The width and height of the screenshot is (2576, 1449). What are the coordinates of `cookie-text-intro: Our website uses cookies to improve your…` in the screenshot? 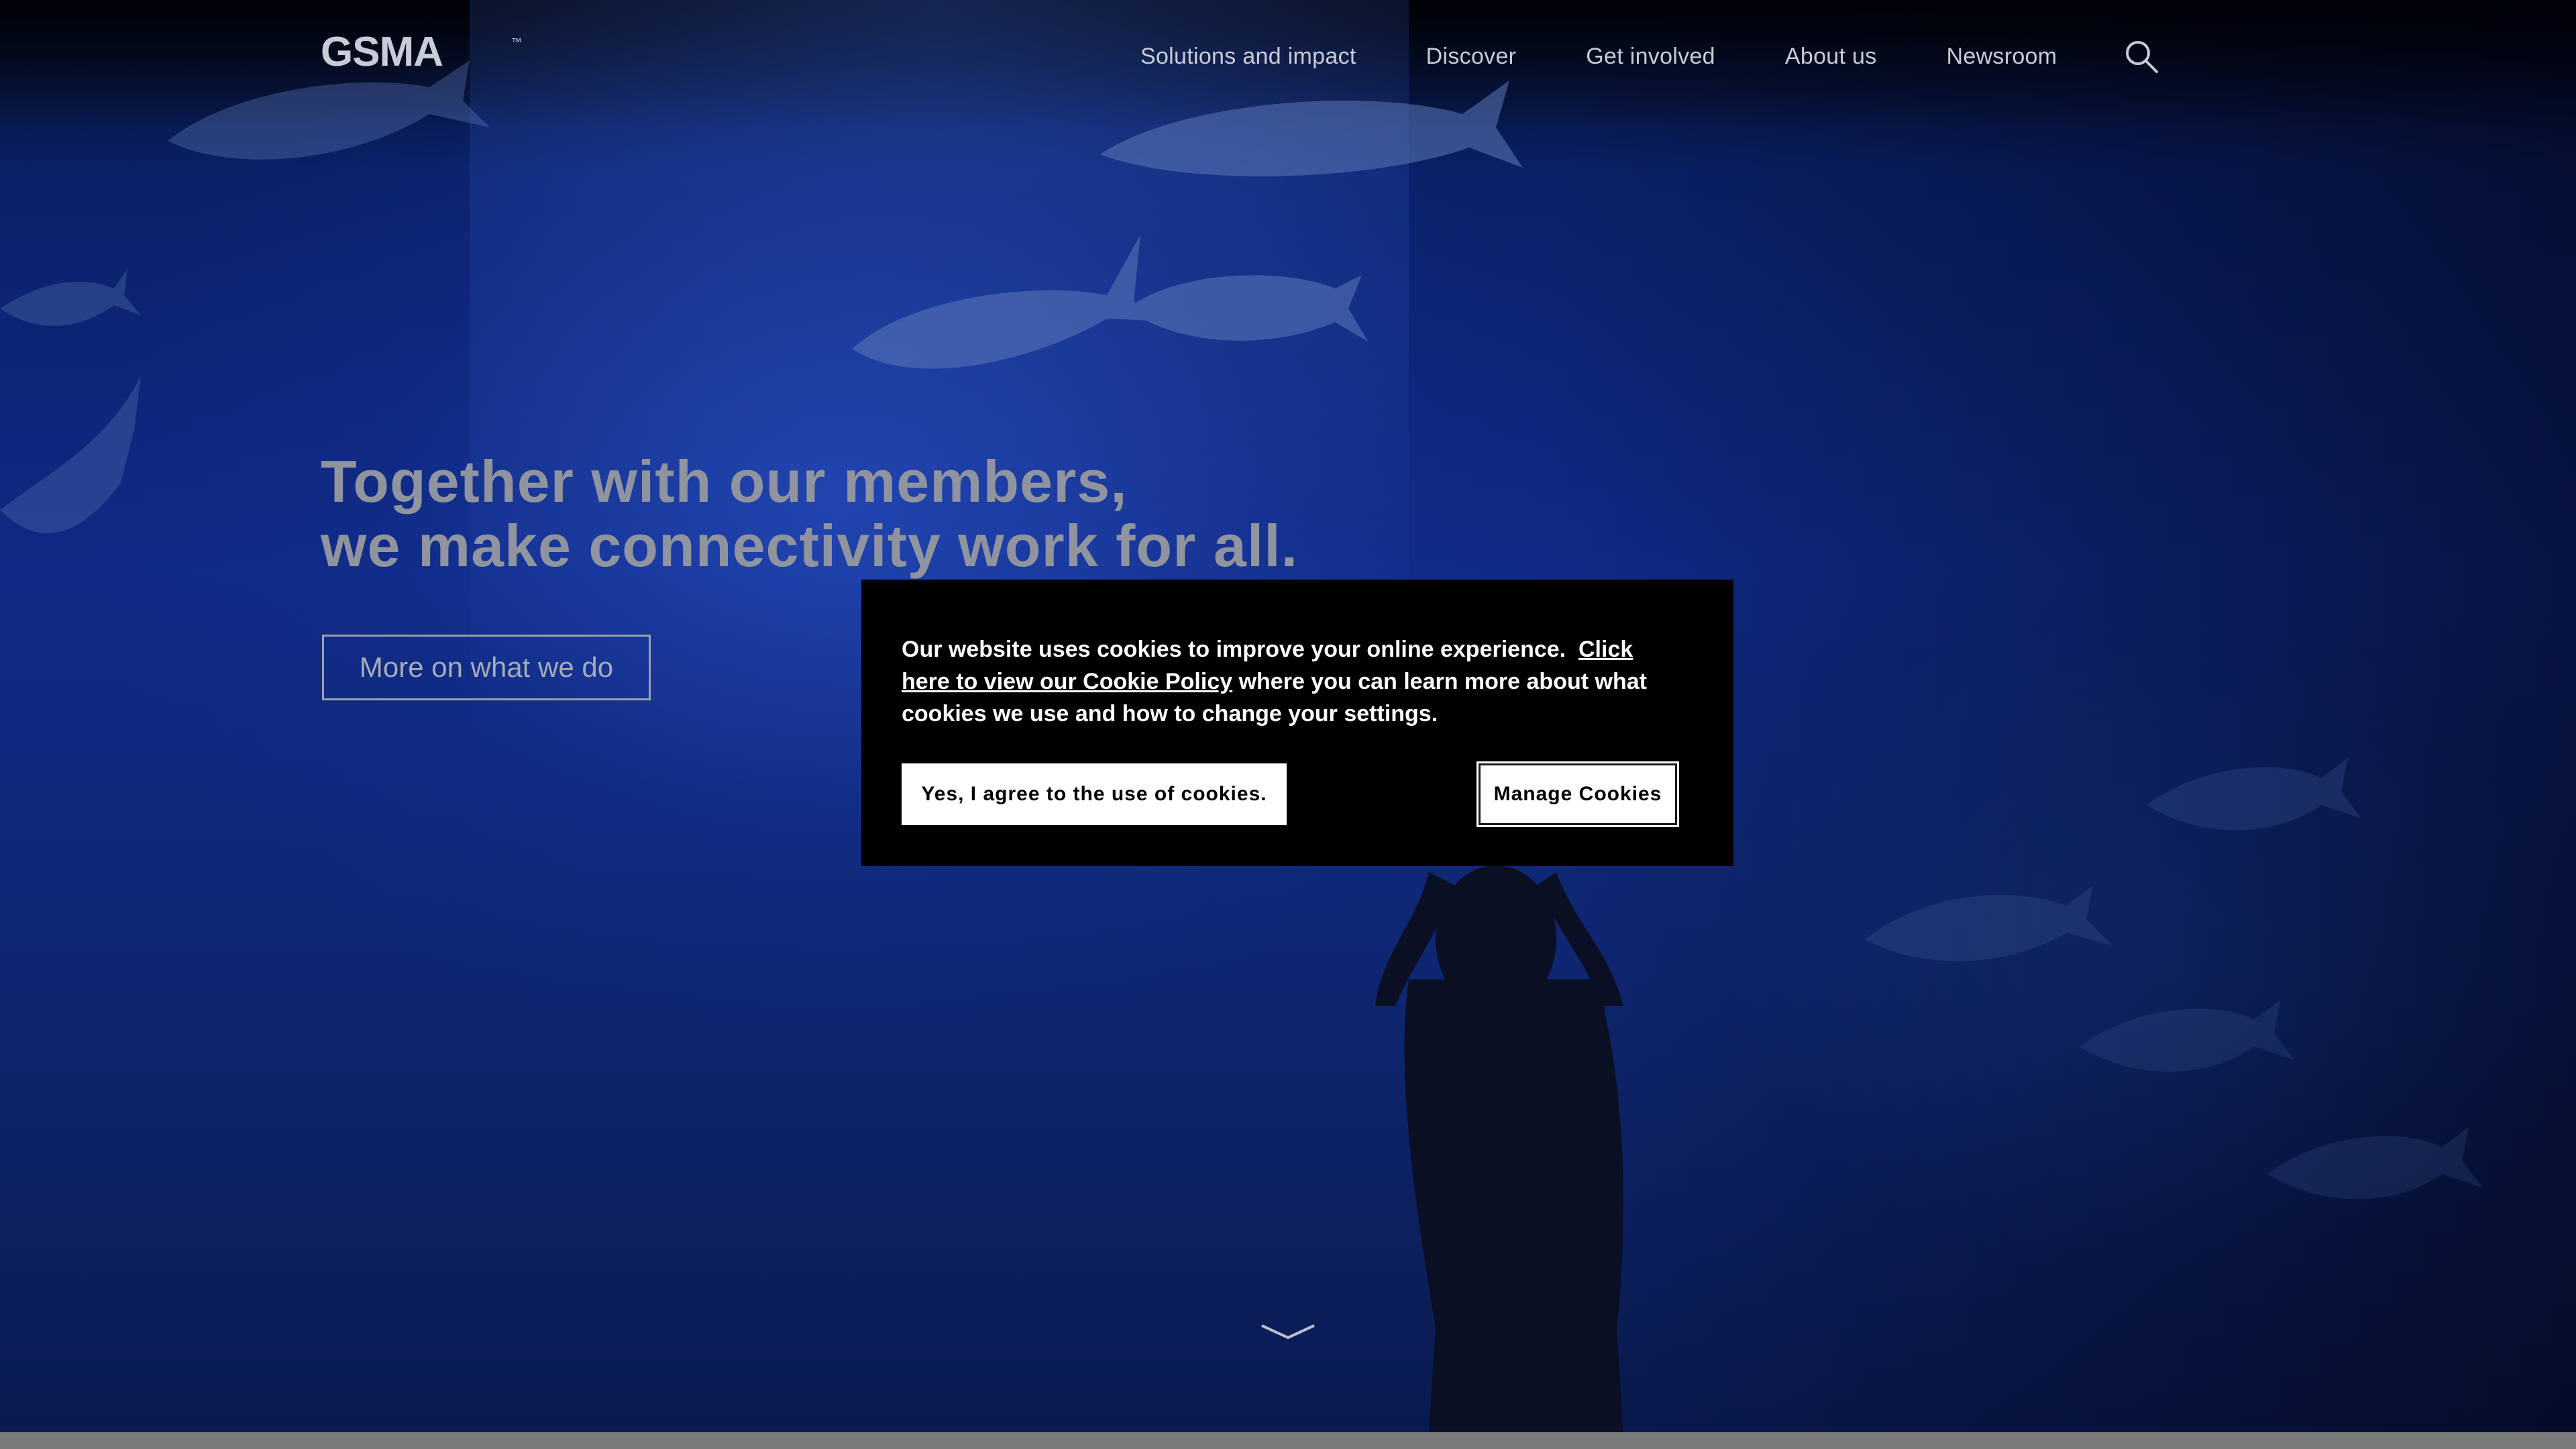 It's located at (1240, 649).